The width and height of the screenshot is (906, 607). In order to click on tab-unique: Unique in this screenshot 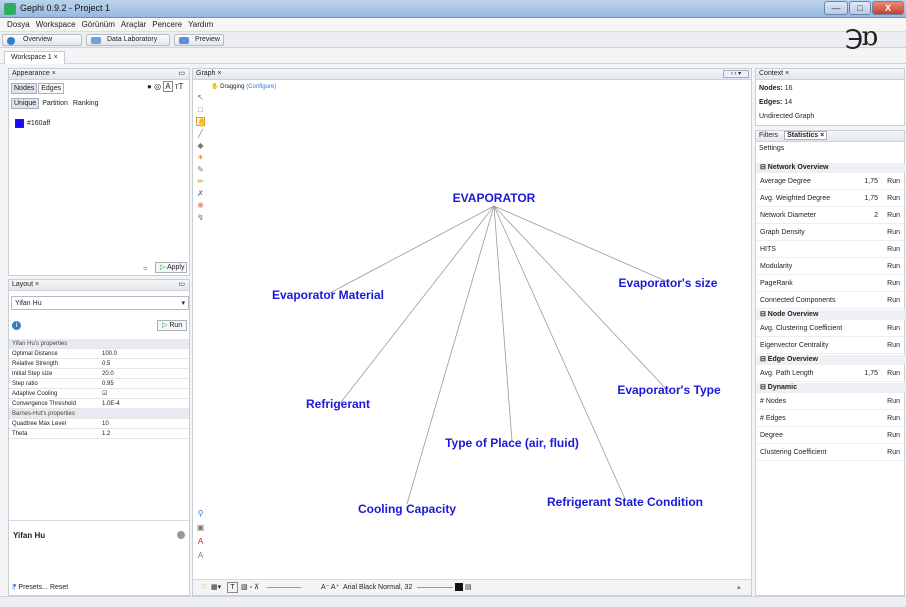, I will do `click(25, 103)`.